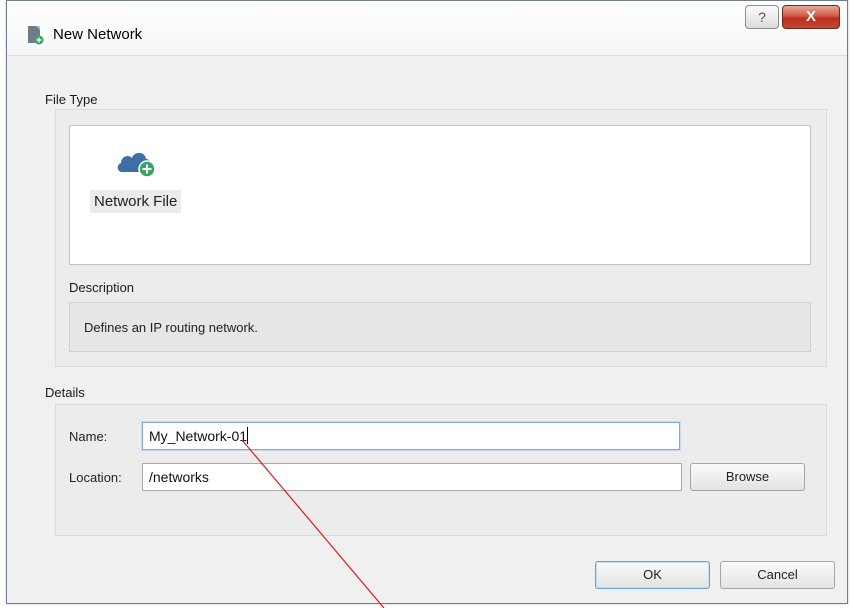  Describe the element at coordinates (136, 201) in the screenshot. I see `file-type-item-label: Network File` at that location.